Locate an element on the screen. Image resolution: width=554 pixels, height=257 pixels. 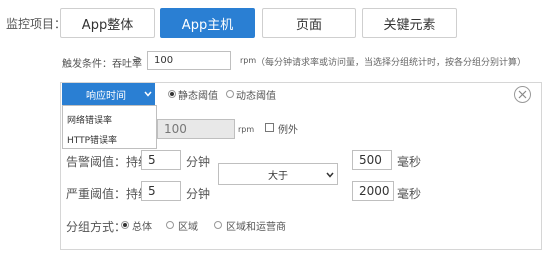
menu-item-network-error: 网络错误率 is located at coordinates (89, 119).